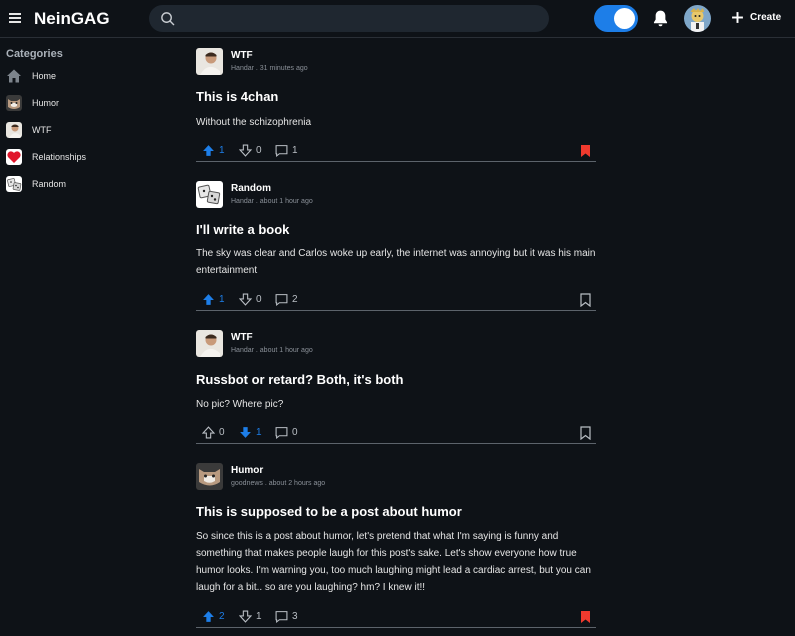 The image size is (795, 636). I want to click on post-category: Humor, so click(247, 470).